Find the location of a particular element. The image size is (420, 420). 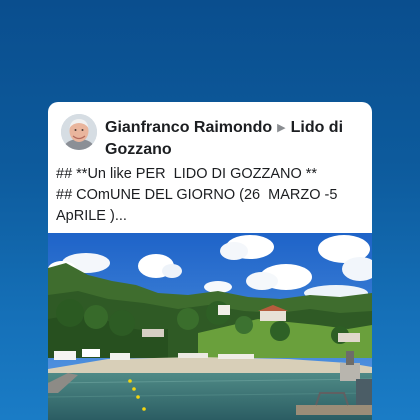

right-triangle-icon: ▶ is located at coordinates (281, 128).